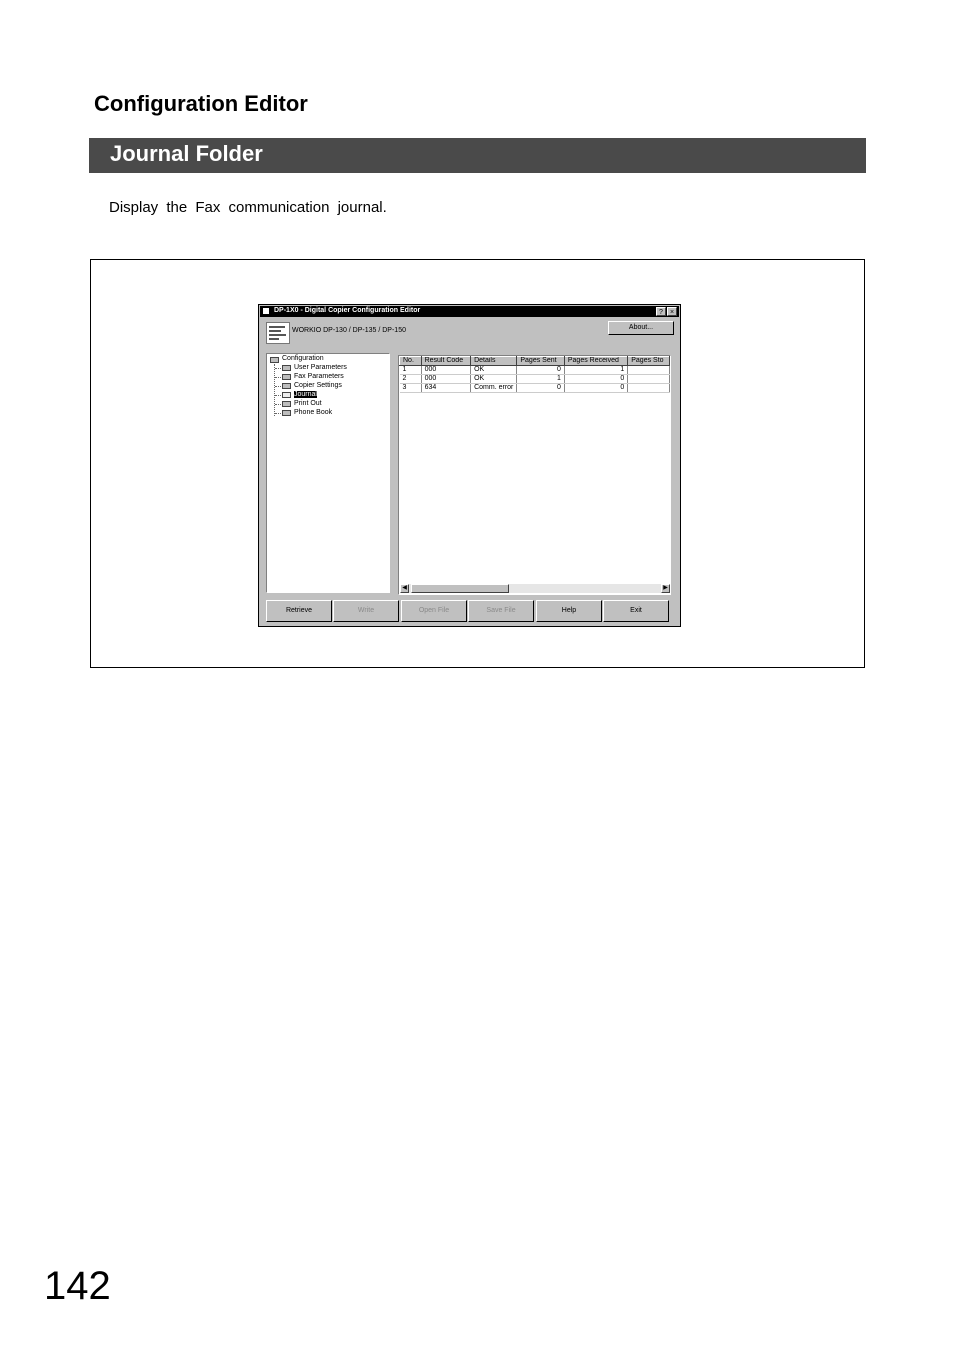  What do you see at coordinates (410, 370) in the screenshot?
I see `cell-no: 1` at bounding box center [410, 370].